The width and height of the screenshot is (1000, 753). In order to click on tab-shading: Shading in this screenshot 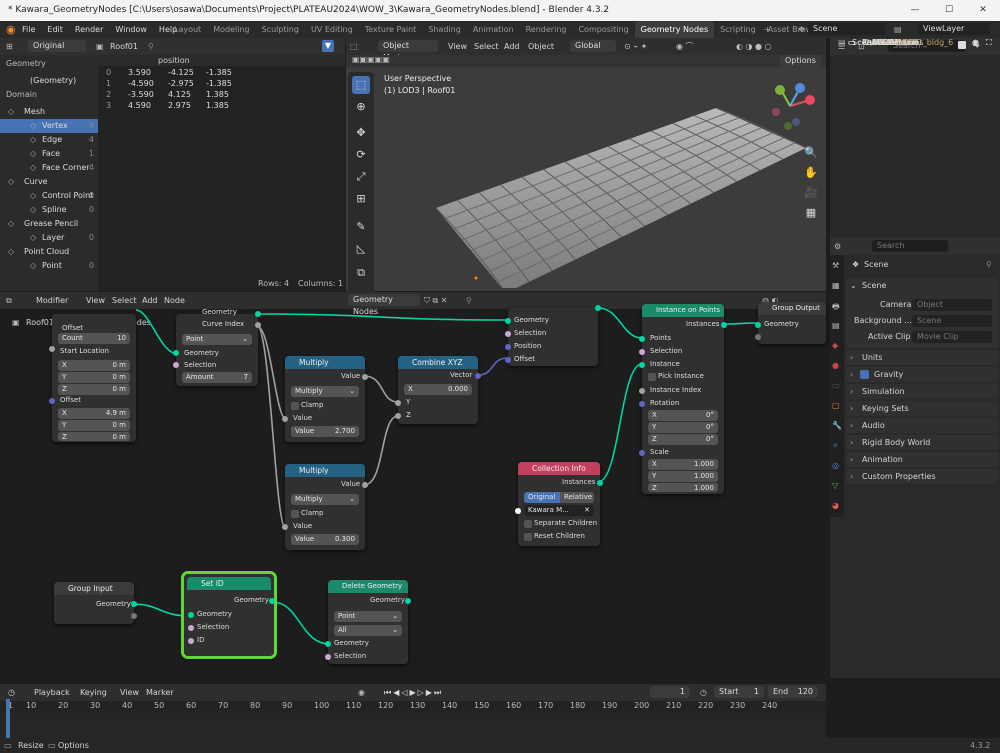, I will do `click(444, 29)`.